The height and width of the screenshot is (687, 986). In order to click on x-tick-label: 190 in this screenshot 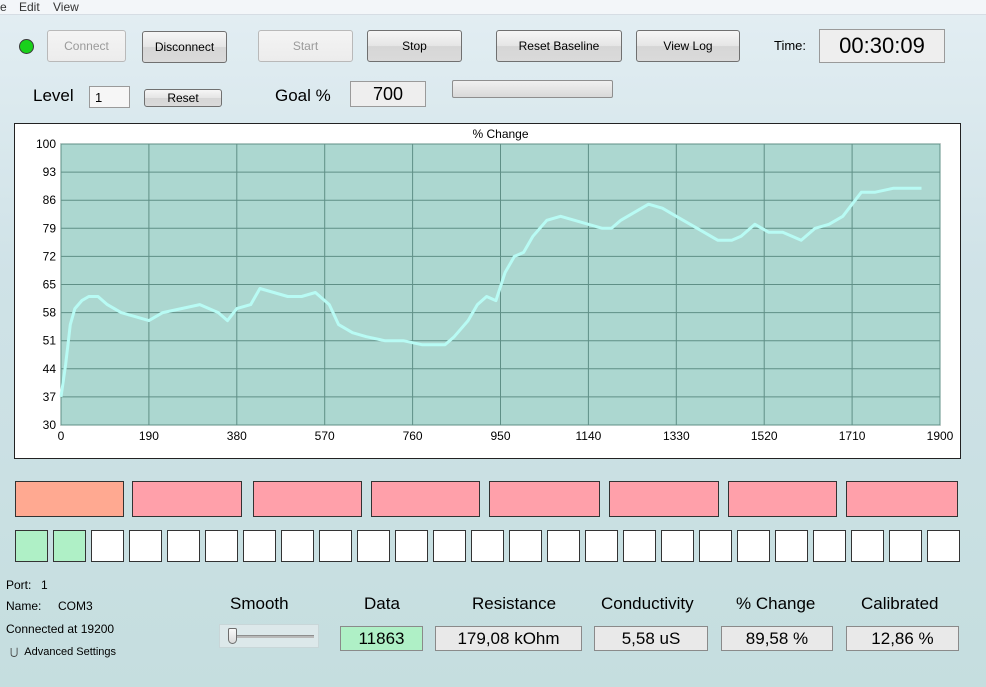, I will do `click(149, 436)`.